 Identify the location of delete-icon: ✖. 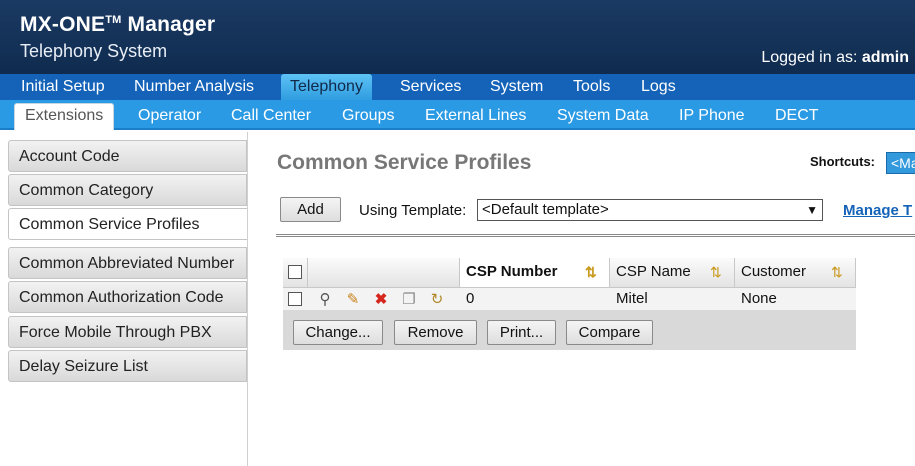
(381, 300).